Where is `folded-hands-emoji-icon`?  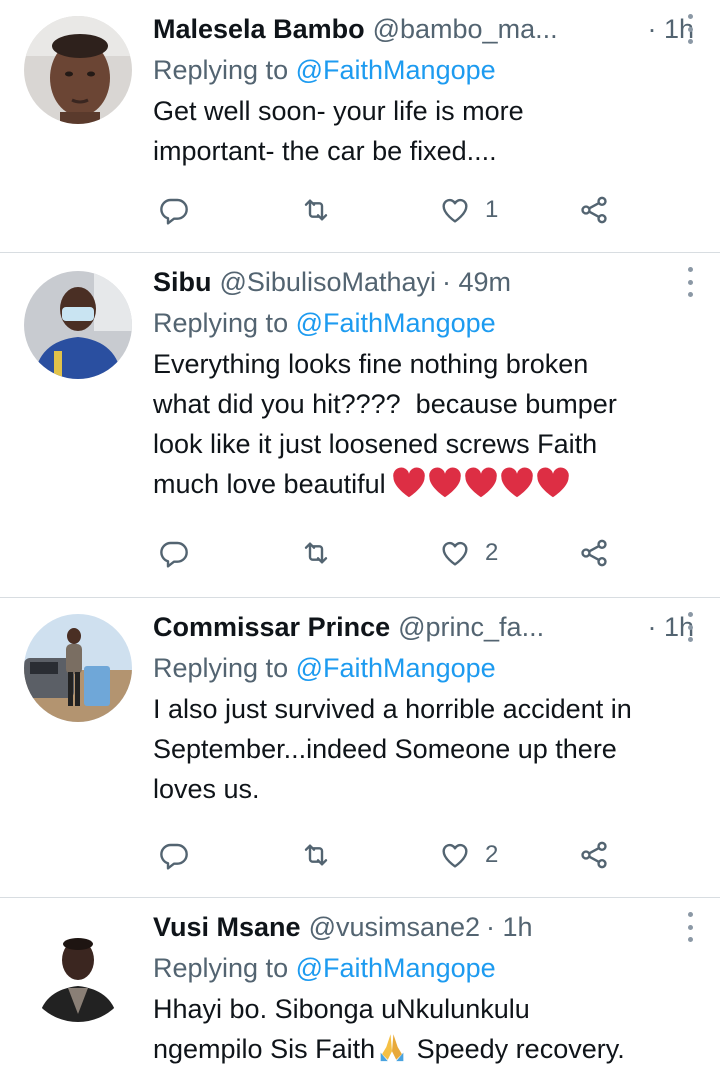 folded-hands-emoji-icon is located at coordinates (392, 1048).